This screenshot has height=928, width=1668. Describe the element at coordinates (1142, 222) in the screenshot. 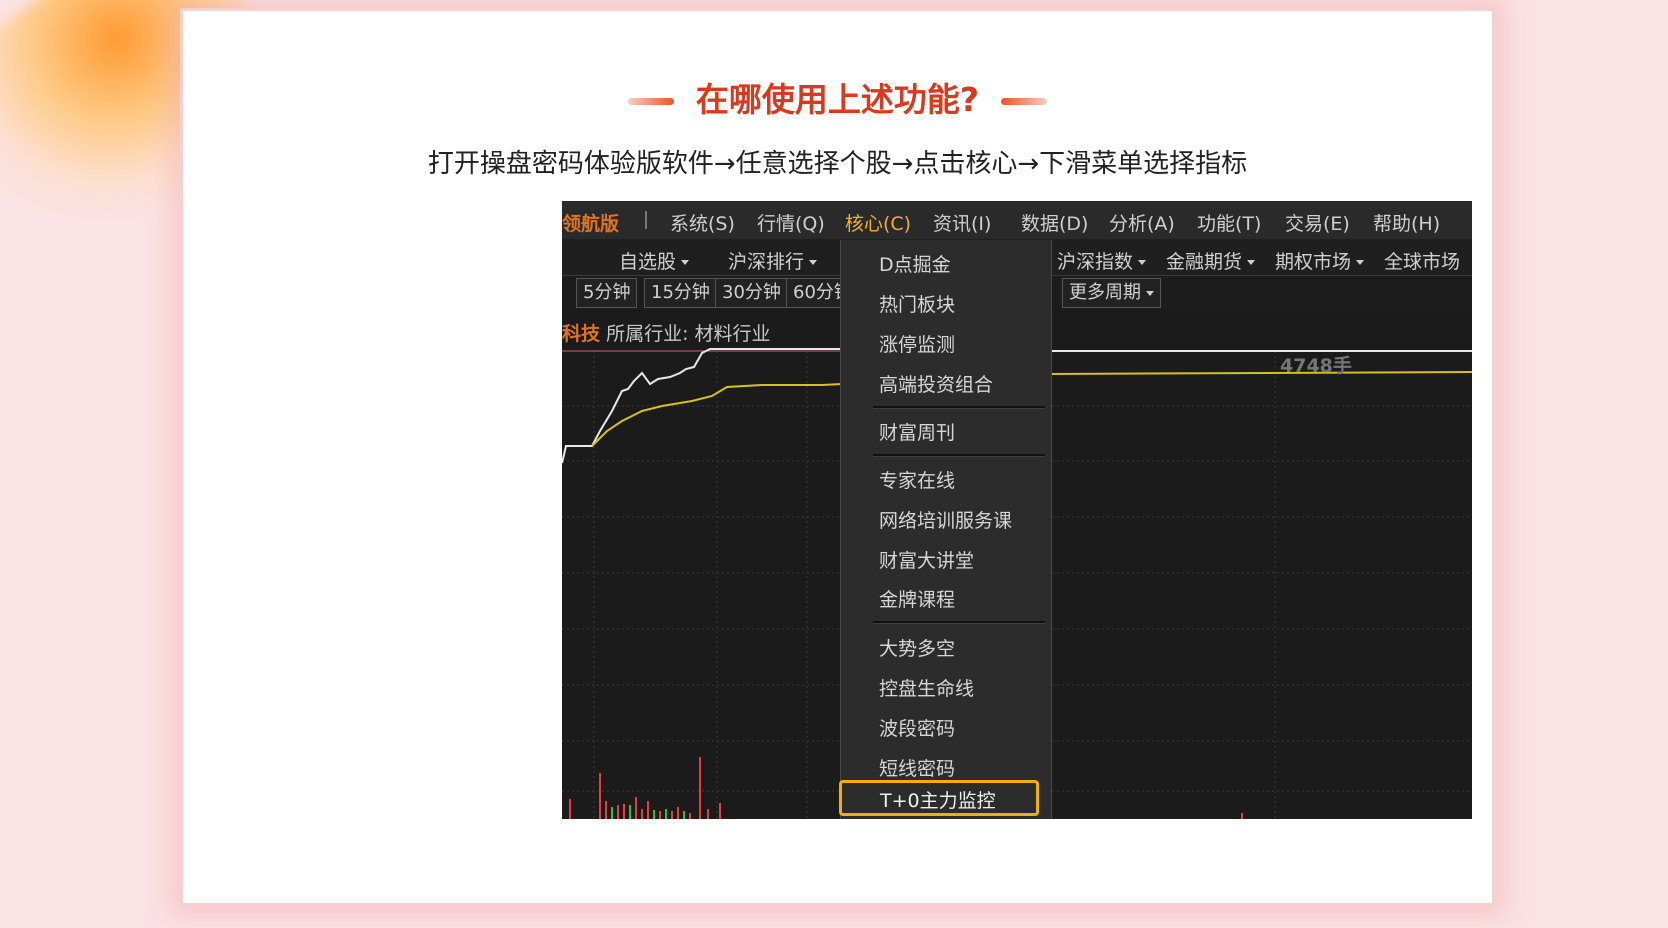

I see `menu-analysis: 分析(A)` at that location.